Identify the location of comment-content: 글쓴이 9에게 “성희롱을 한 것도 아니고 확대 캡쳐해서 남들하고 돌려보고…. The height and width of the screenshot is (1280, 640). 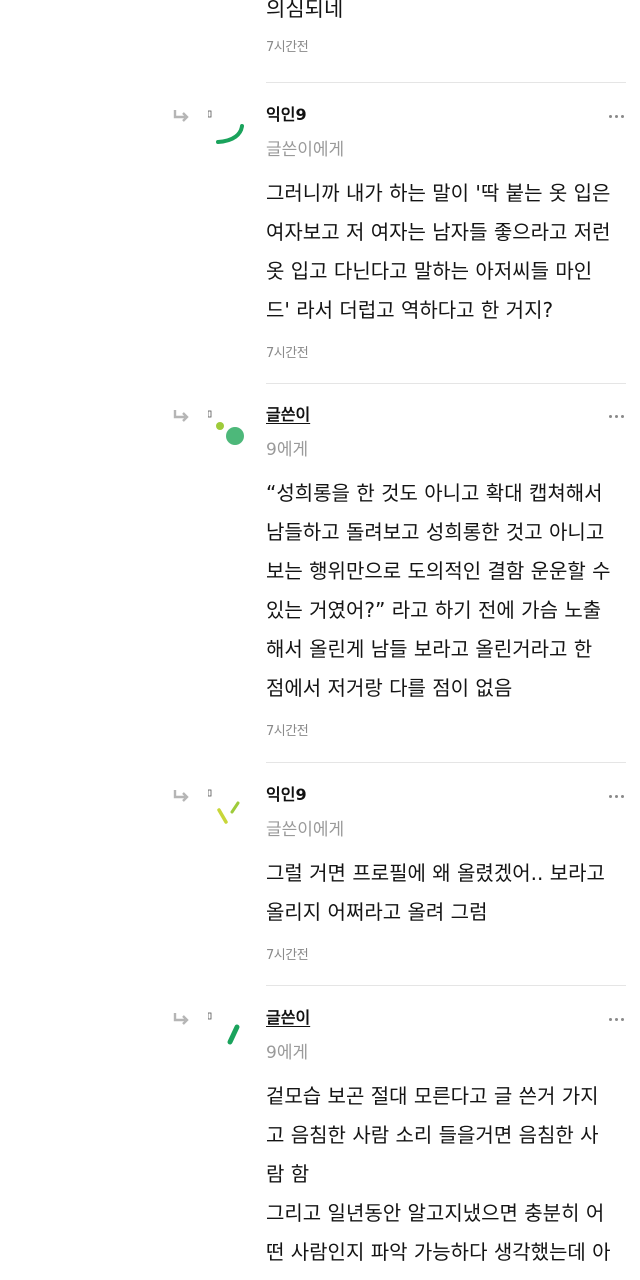
(446, 572).